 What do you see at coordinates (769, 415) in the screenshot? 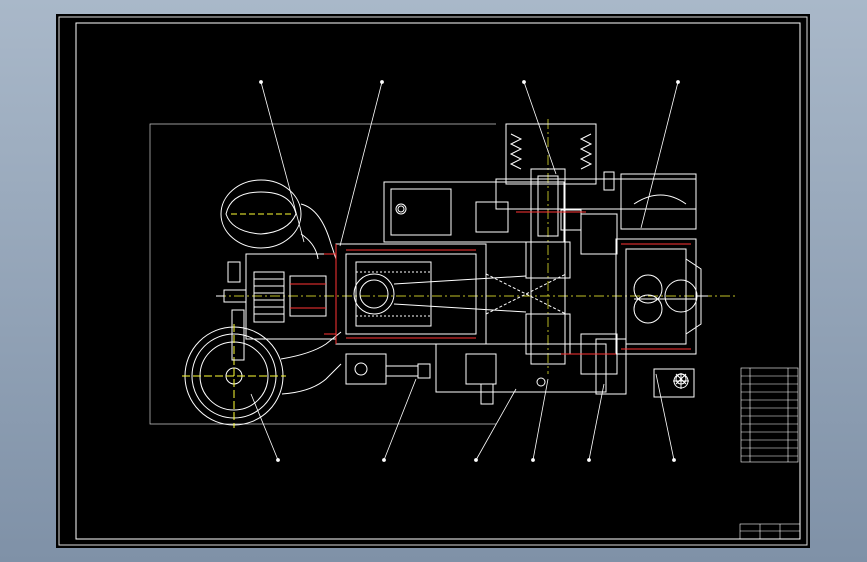
I see `parts-list-table` at bounding box center [769, 415].